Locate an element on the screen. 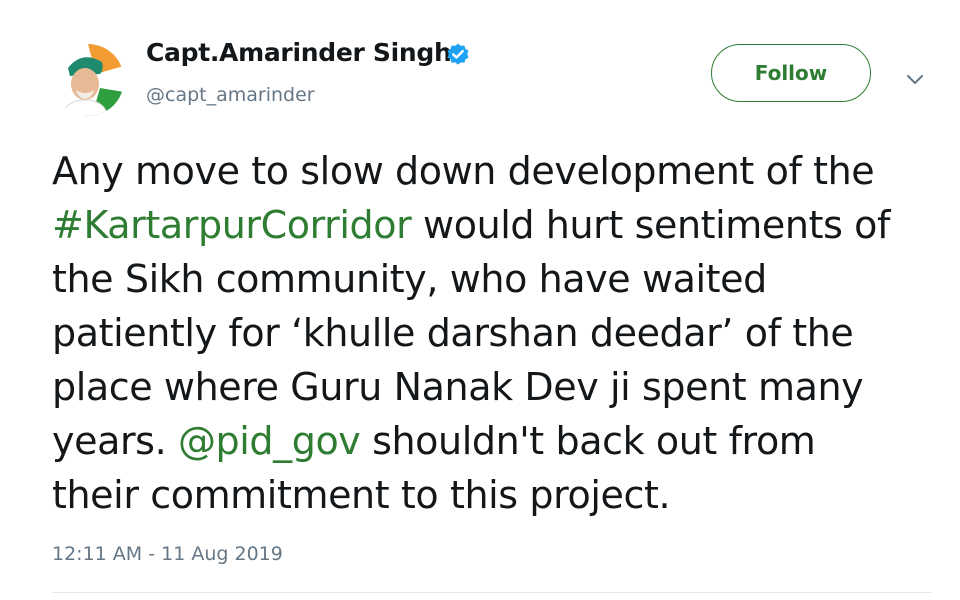  mention-link: @pid_gov is located at coordinates (269, 441).